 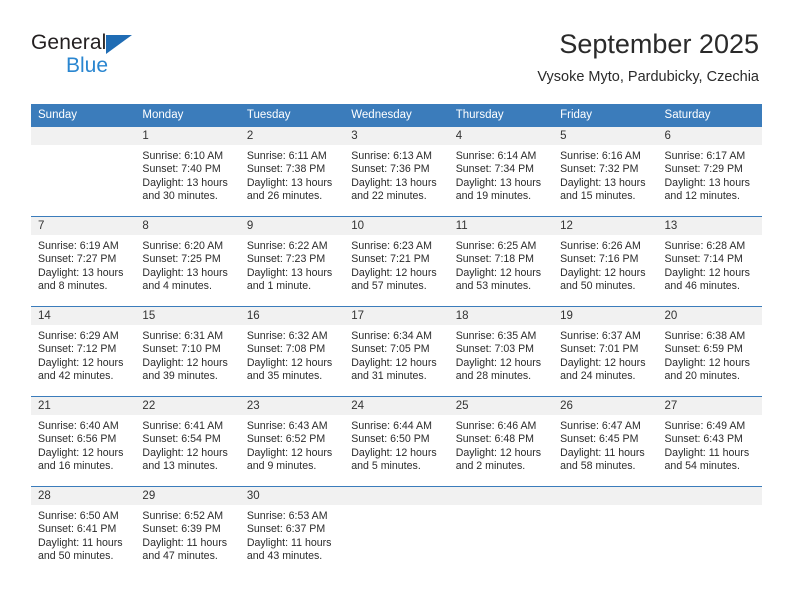 I want to click on daylight-text: Daylight: 13 hours and 12 minutes., so click(x=707, y=189).